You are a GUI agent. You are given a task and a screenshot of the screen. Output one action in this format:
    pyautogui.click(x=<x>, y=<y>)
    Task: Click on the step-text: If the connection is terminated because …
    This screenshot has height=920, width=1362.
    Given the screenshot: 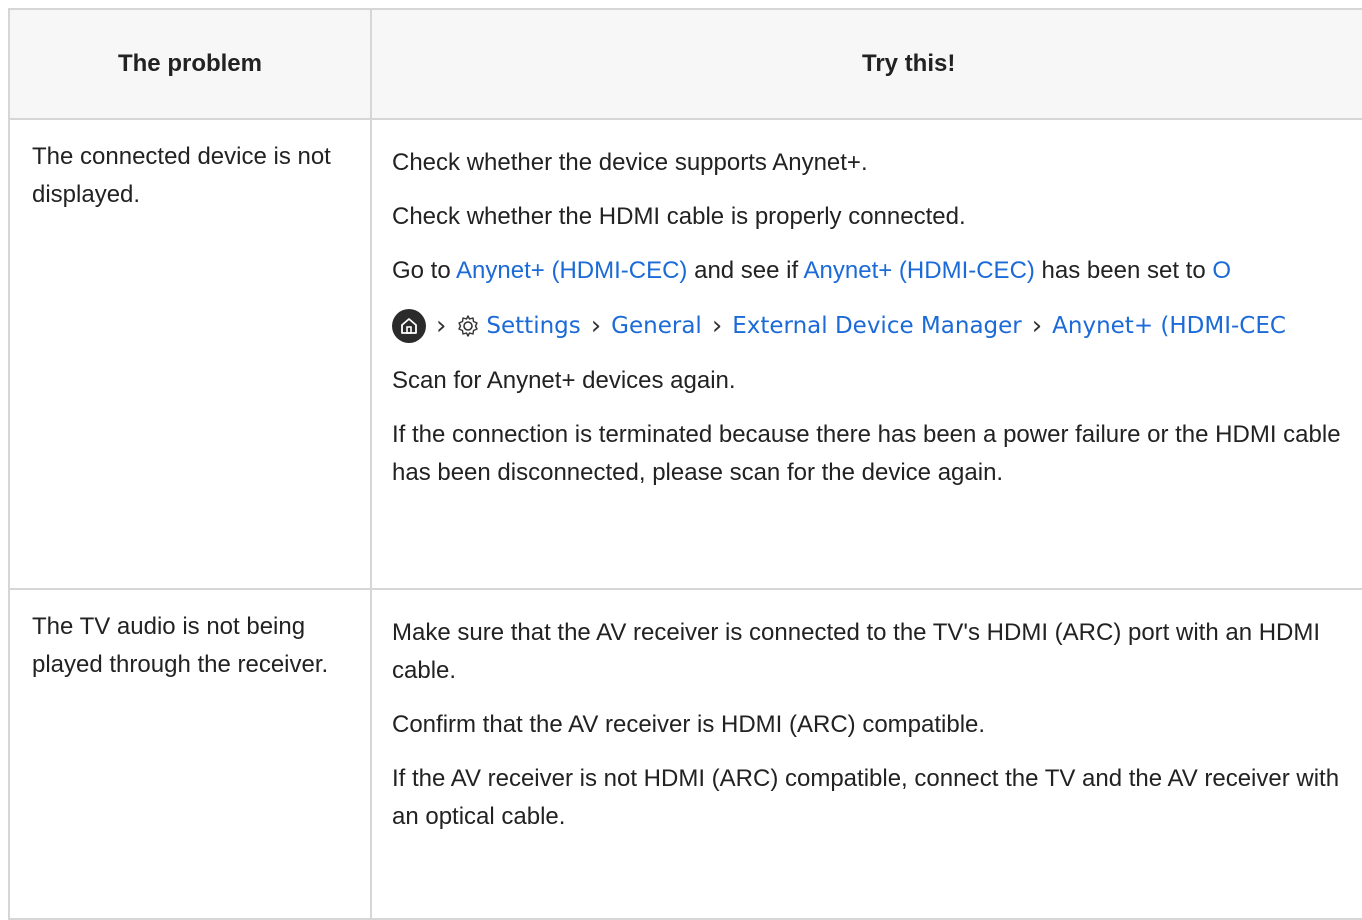 What is the action you would take?
    pyautogui.click(x=866, y=453)
    